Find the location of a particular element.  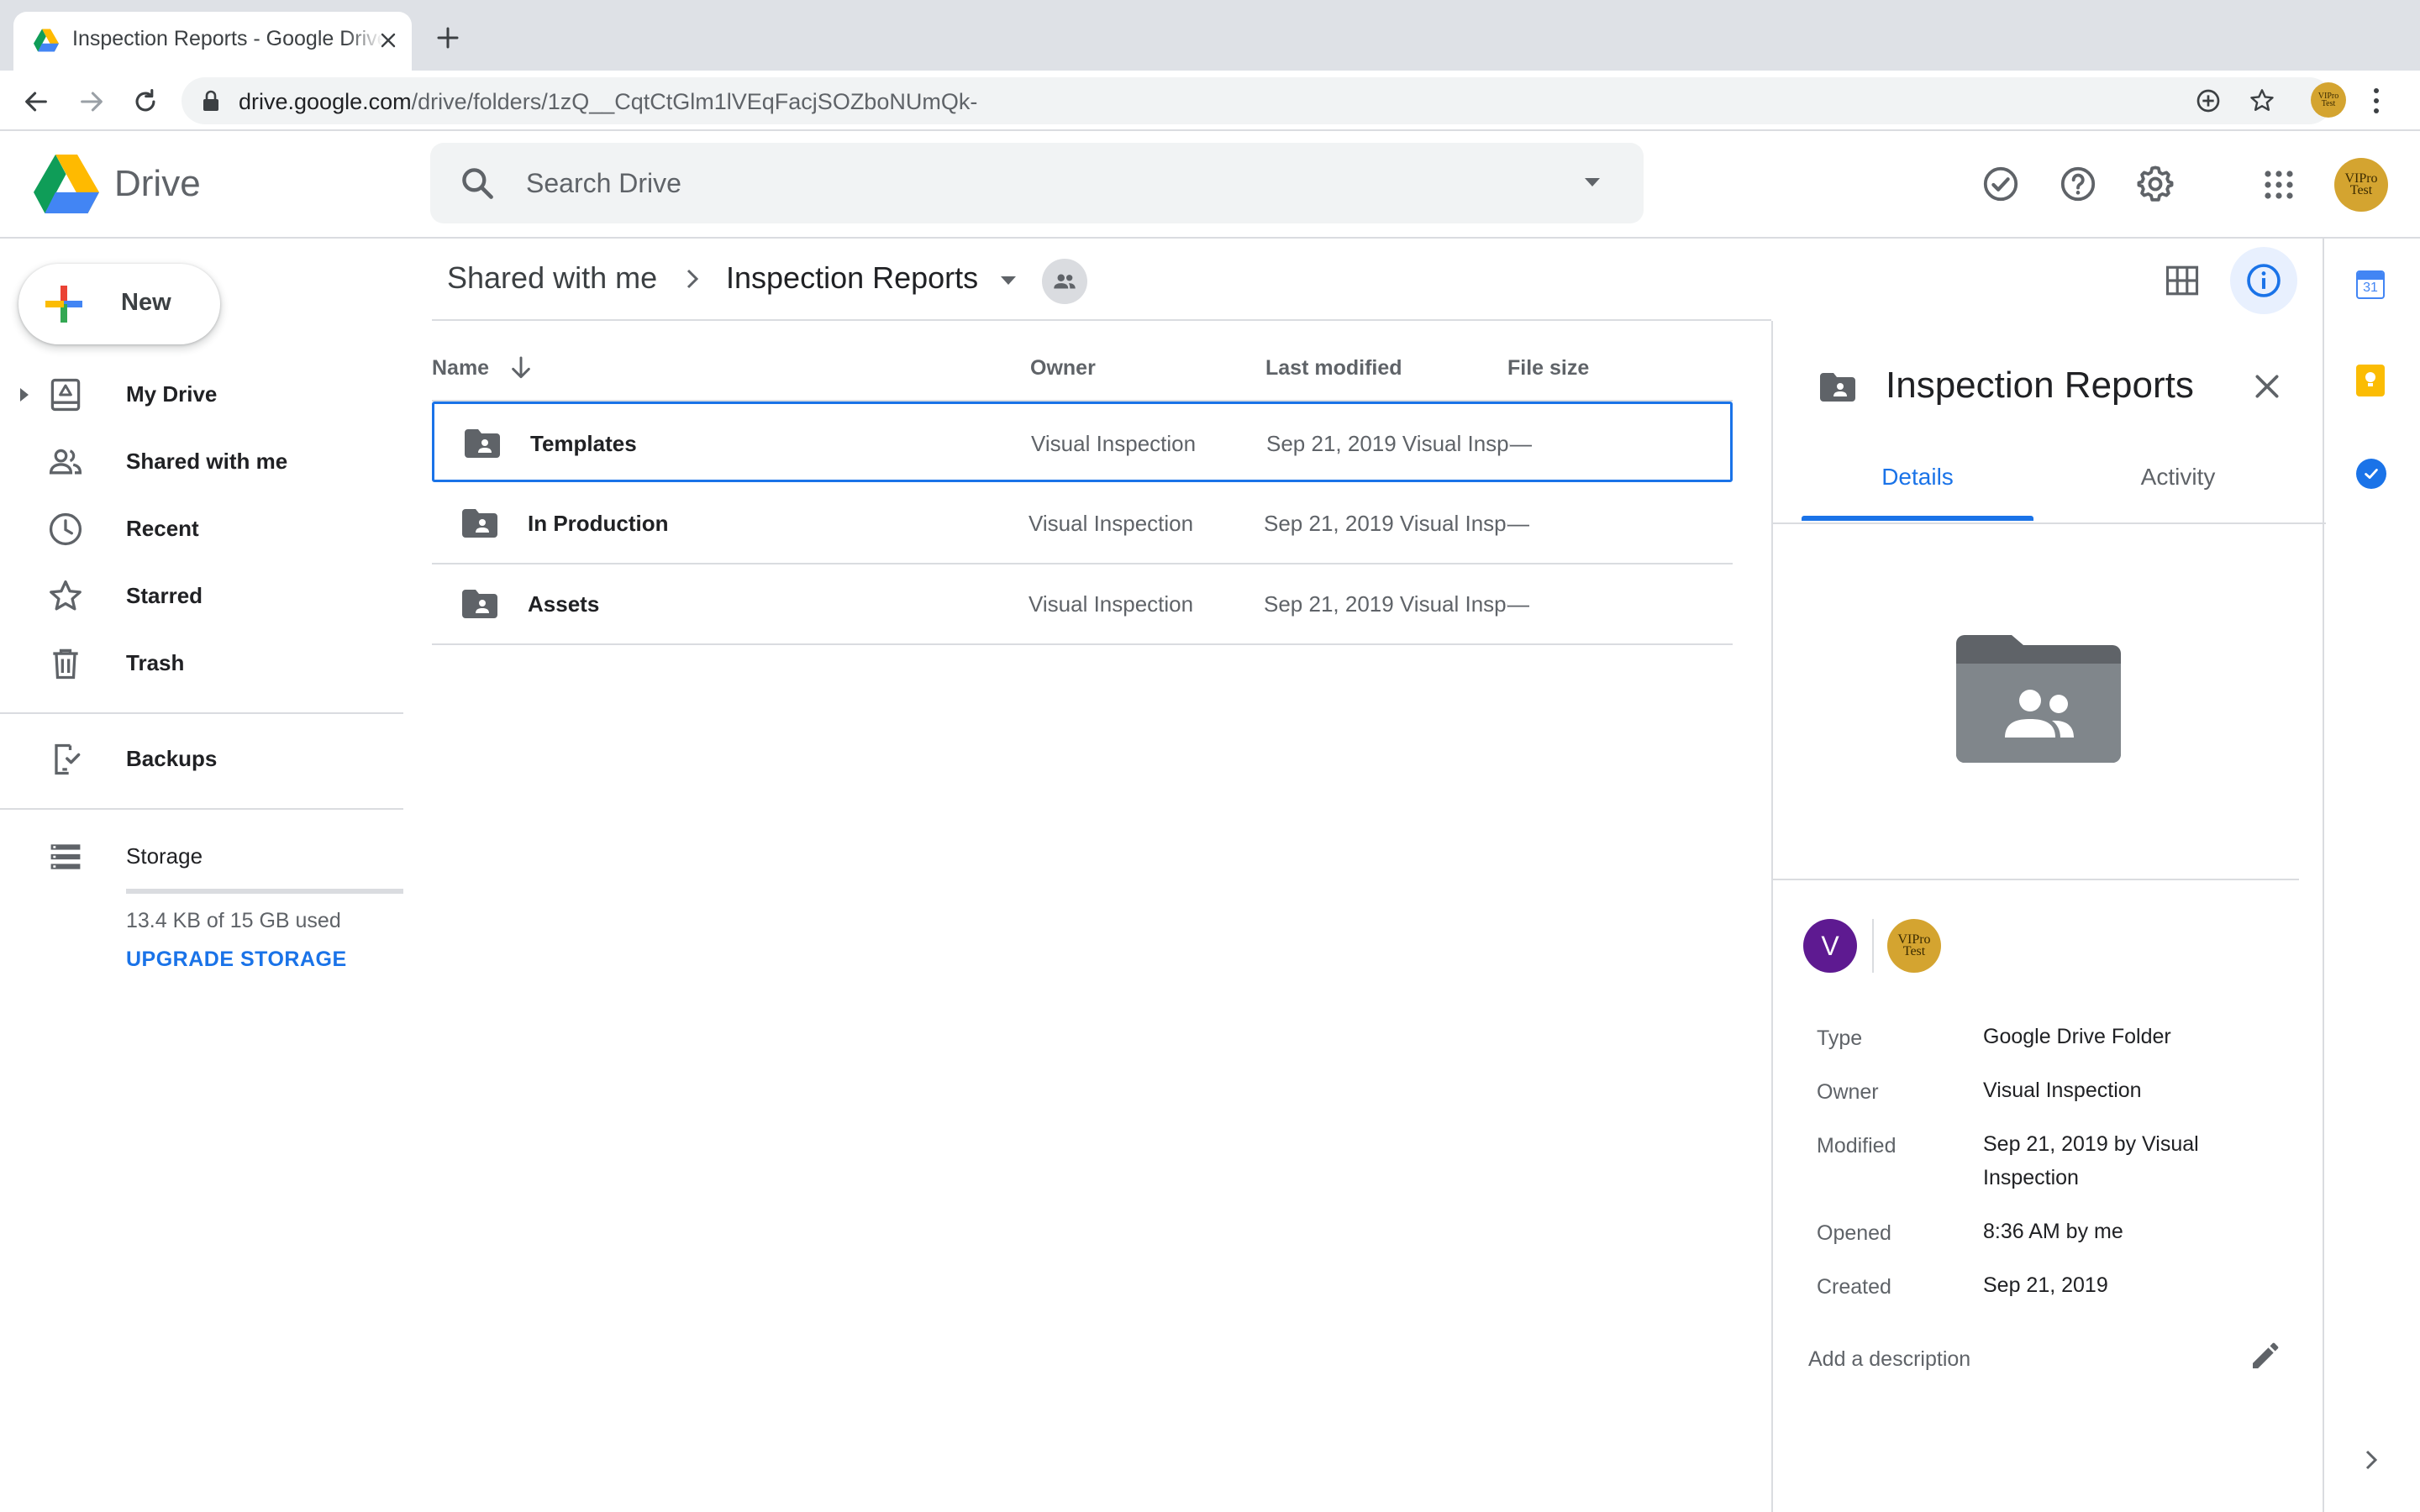

forward-arrow-icon is located at coordinates (92, 101).